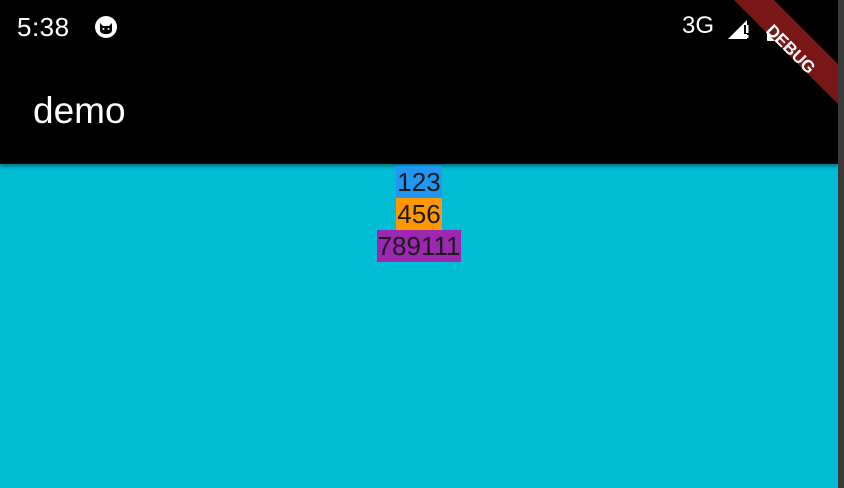  I want to click on status-bar: 5:38 3G, so click(419, 28).